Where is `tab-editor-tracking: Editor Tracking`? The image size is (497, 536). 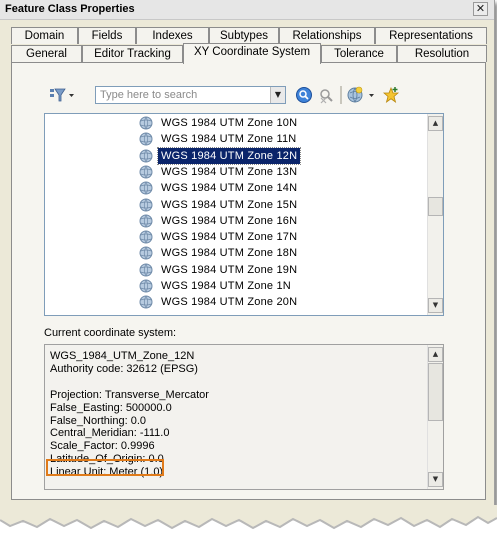
tab-editor-tracking: Editor Tracking is located at coordinates (132, 53).